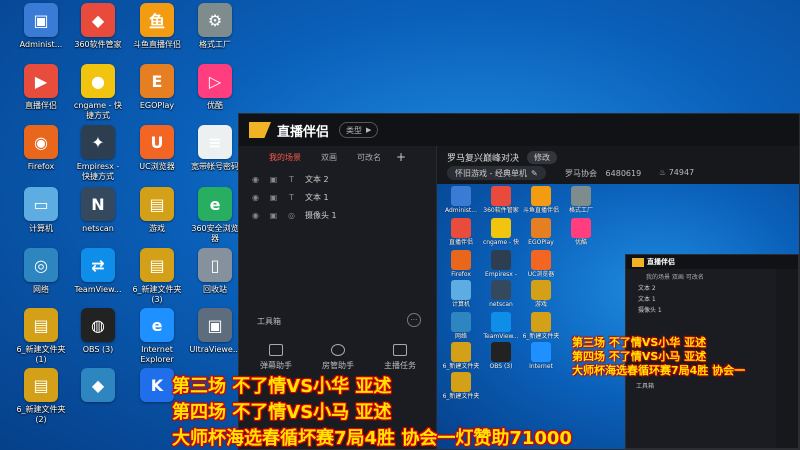 The image size is (800, 450). What do you see at coordinates (98, 44) in the screenshot?
I see `desktop-icon-label: 360软件管家` at bounding box center [98, 44].